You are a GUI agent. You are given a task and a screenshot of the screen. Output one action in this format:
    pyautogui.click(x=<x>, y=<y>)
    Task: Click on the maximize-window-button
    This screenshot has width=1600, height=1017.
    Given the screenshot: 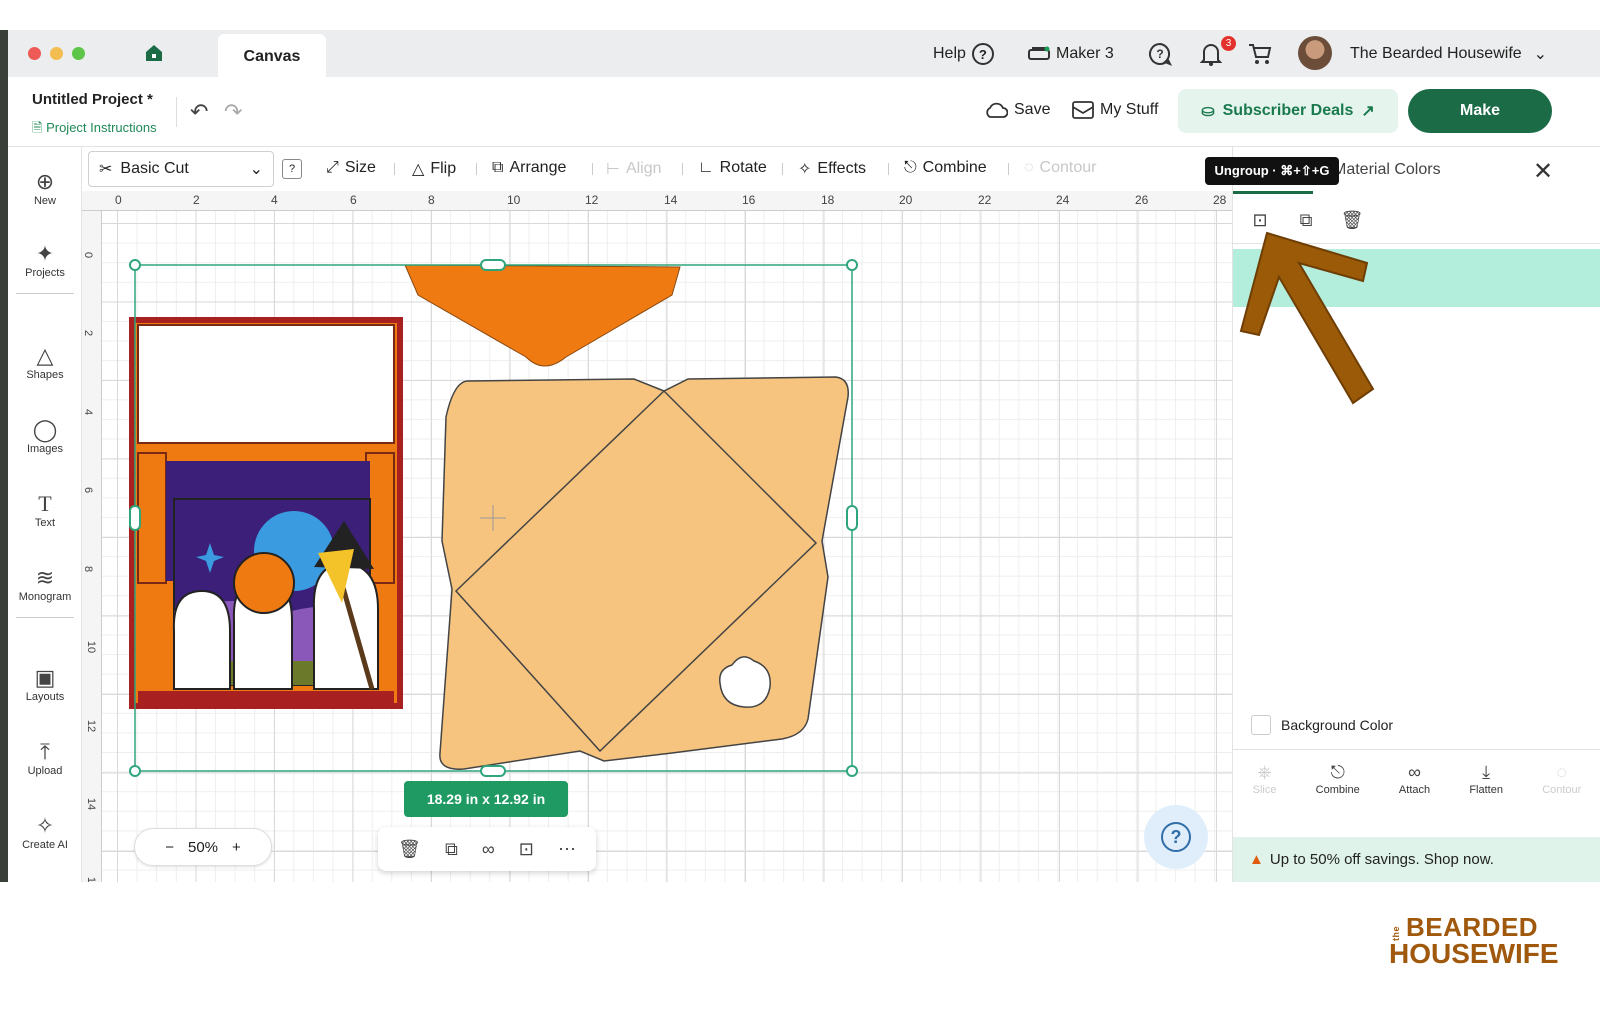 What is the action you would take?
    pyautogui.click(x=78, y=53)
    